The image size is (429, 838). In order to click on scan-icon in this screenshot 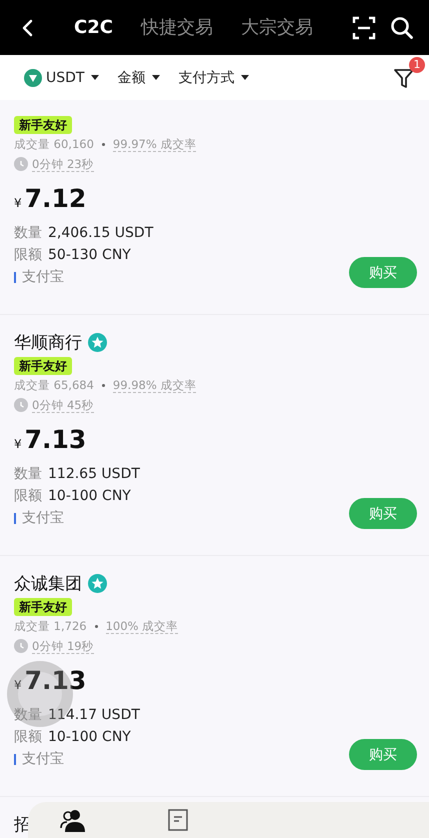, I will do `click(364, 28)`.